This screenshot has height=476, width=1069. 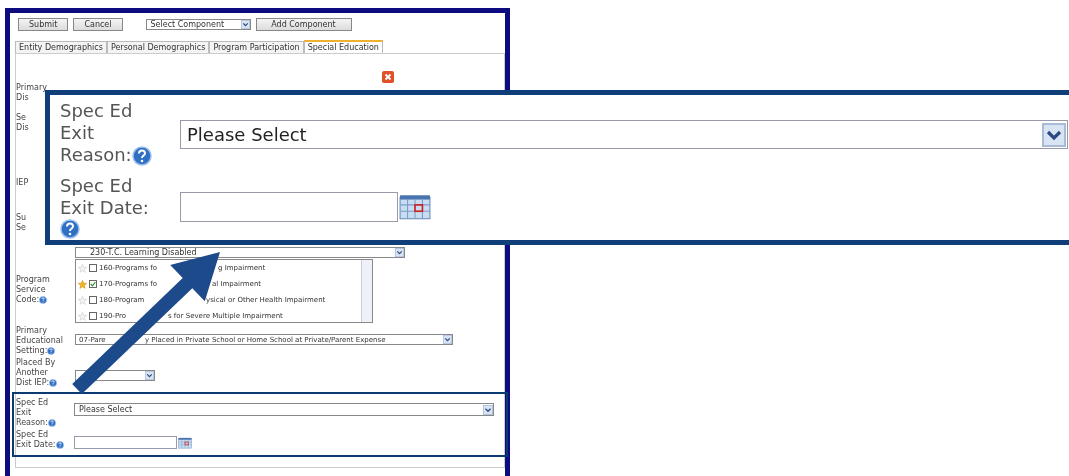 What do you see at coordinates (303, 24) in the screenshot?
I see `add-component-button: Add Component` at bounding box center [303, 24].